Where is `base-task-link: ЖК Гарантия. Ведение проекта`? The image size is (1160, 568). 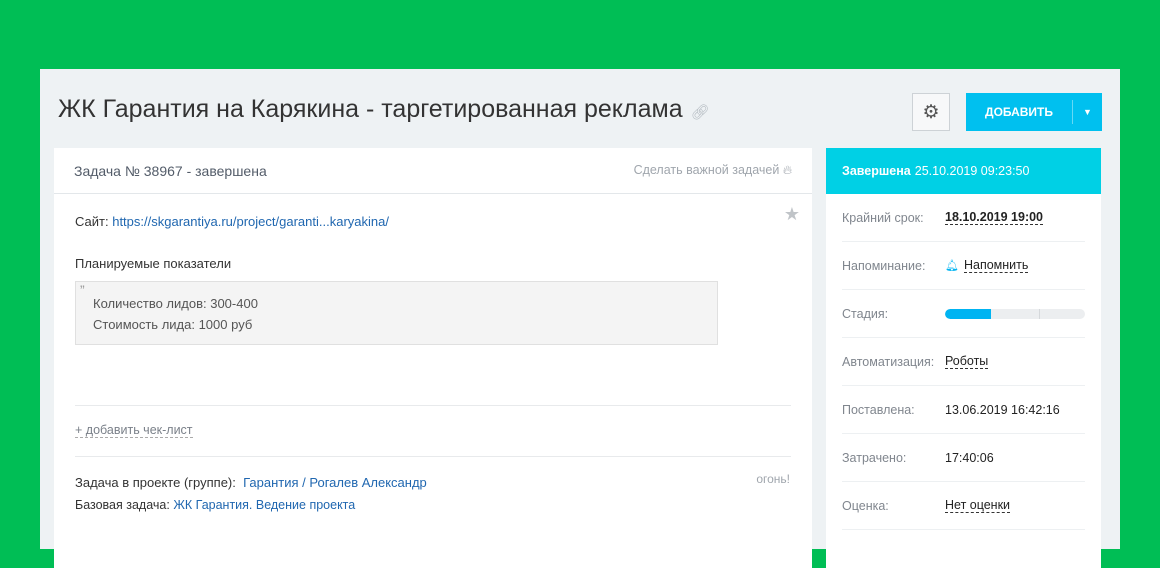 base-task-link: ЖК Гарантия. Ведение проекта is located at coordinates (264, 505).